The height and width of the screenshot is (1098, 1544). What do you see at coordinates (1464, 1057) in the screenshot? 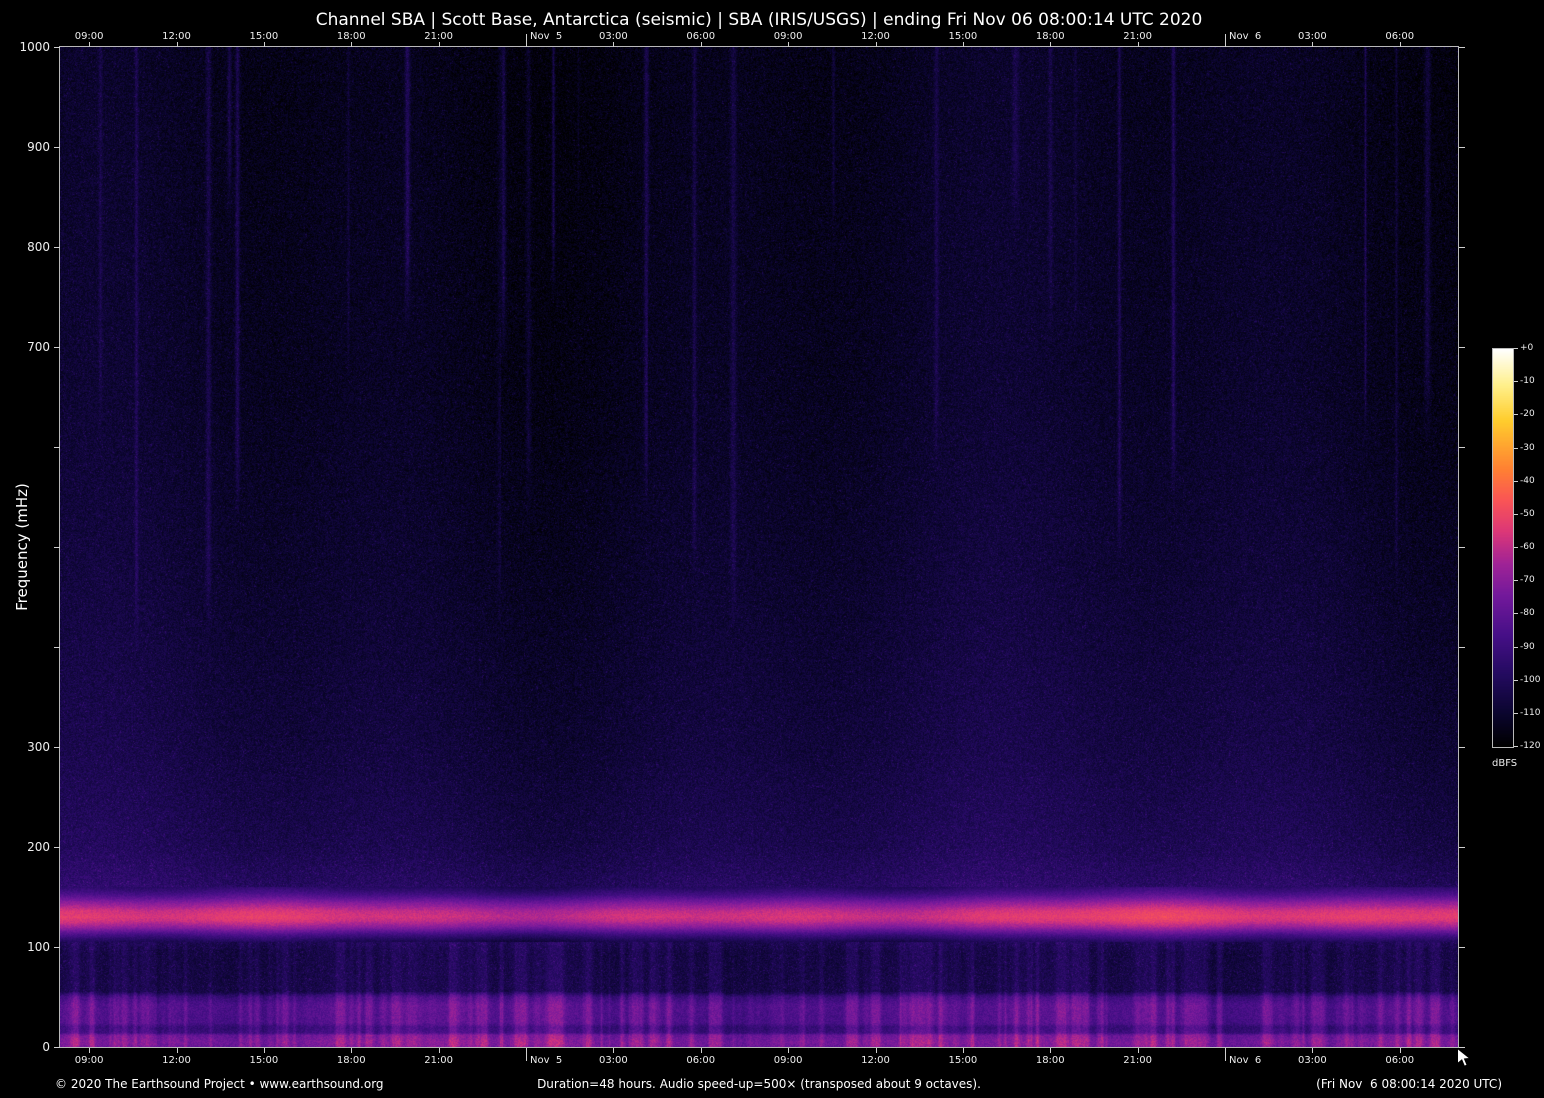
I see `mouse-cursor-icon` at bounding box center [1464, 1057].